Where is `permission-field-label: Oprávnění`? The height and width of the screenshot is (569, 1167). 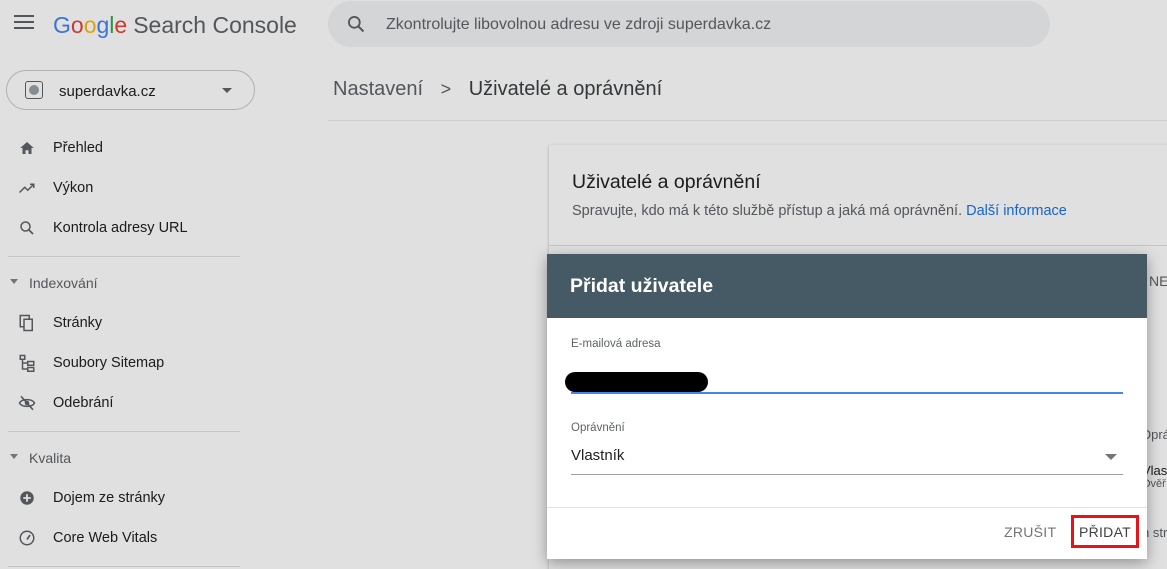
permission-field-label: Oprávnění is located at coordinates (598, 428).